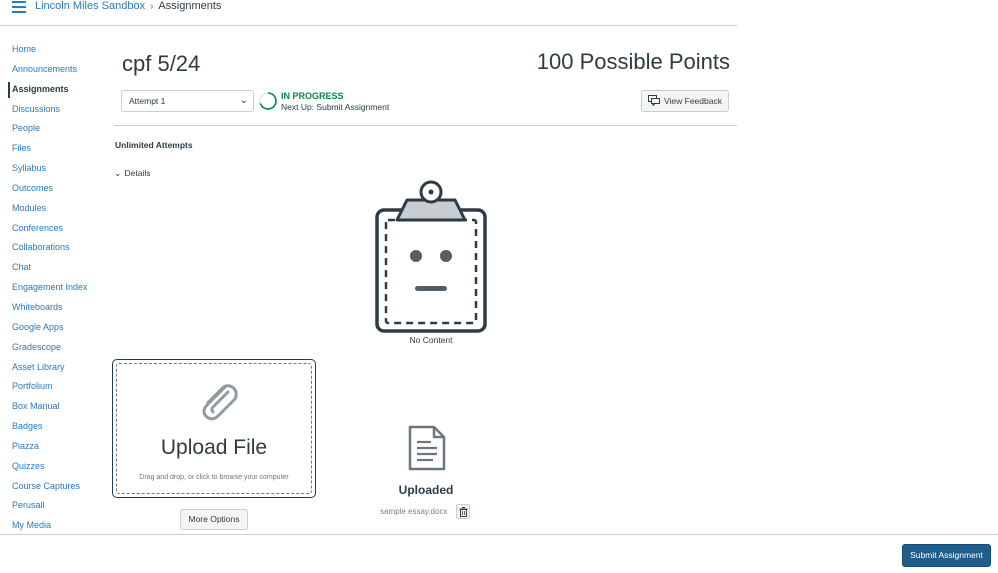 The image size is (998, 573). I want to click on nav-item-chat: Chat, so click(50, 268).